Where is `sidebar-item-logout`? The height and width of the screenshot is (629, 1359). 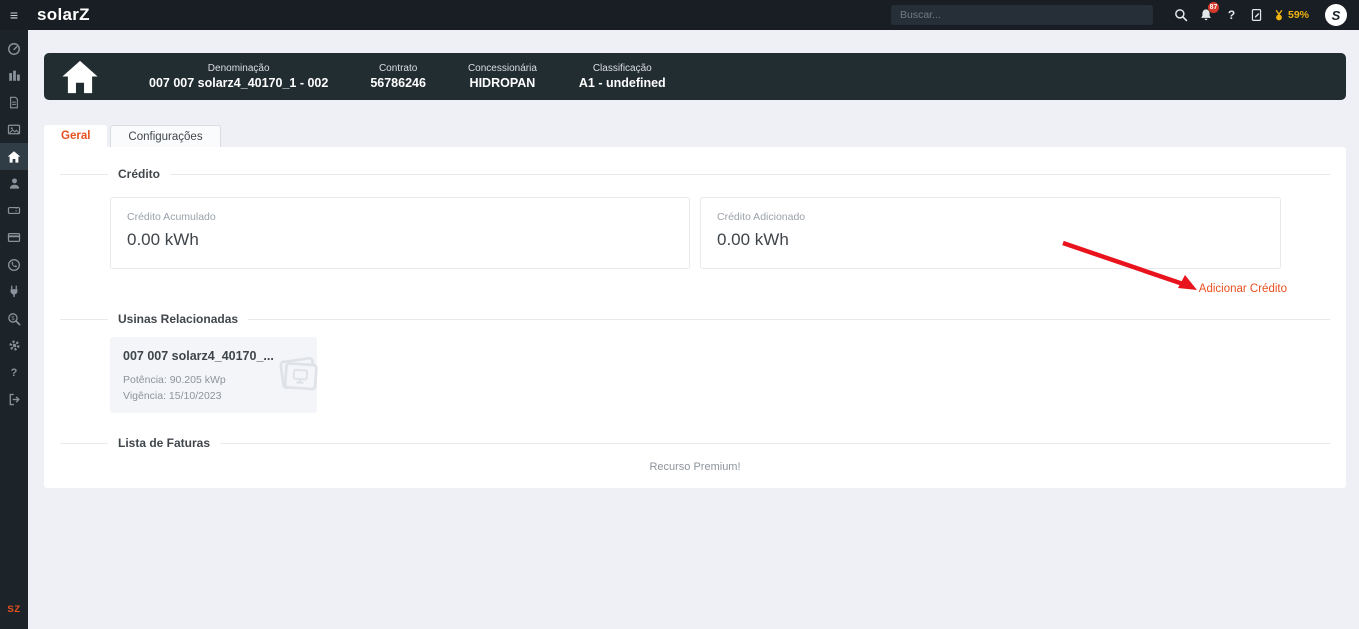 sidebar-item-logout is located at coordinates (14, 399).